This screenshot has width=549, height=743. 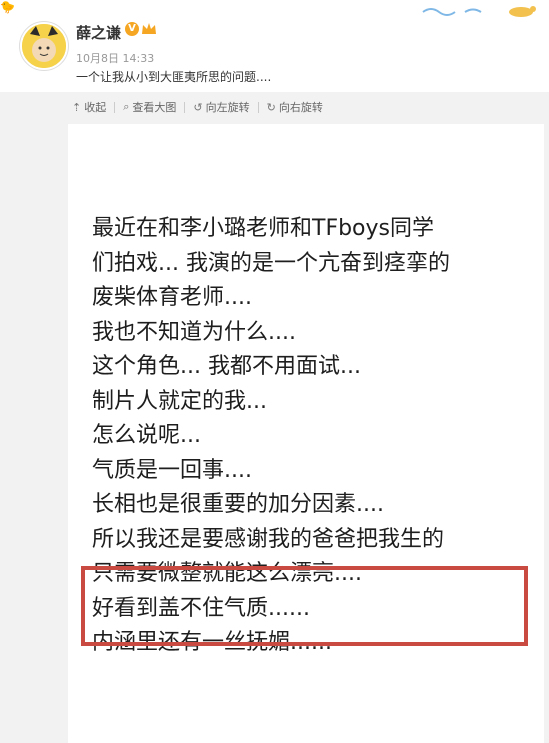 I want to click on up-arrow-icon: ⇡, so click(x=77, y=107).